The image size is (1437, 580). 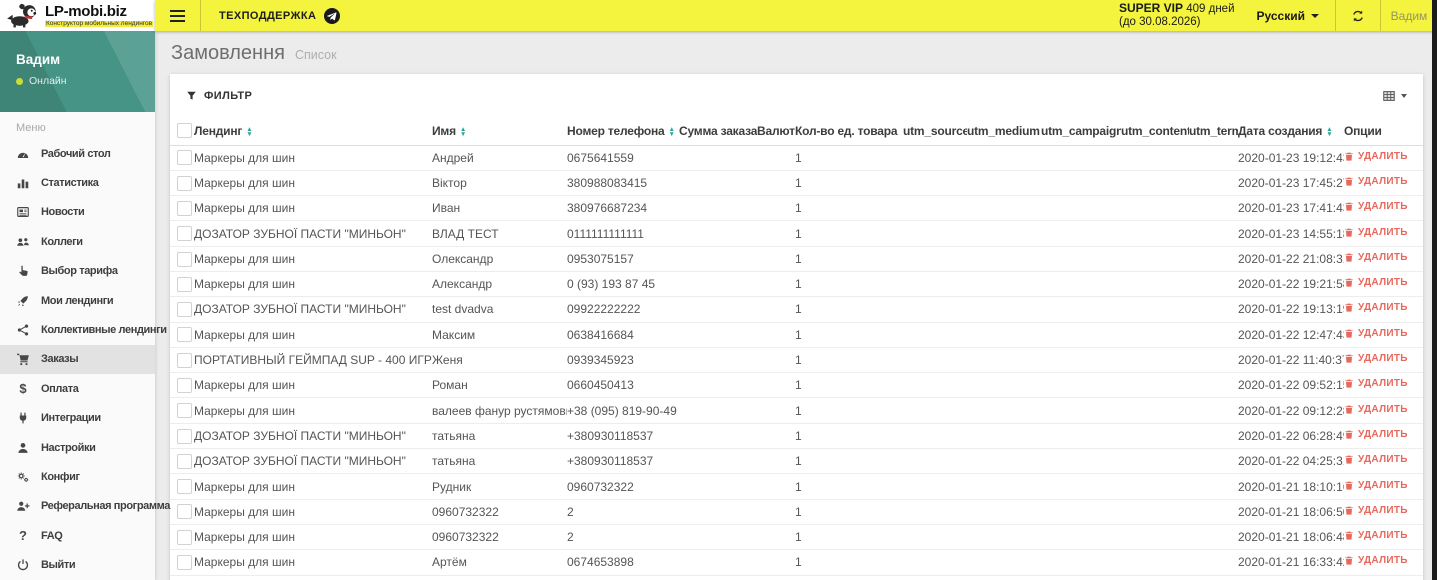 I want to click on sidebar-item-payment: $ Оплата, so click(x=77, y=388).